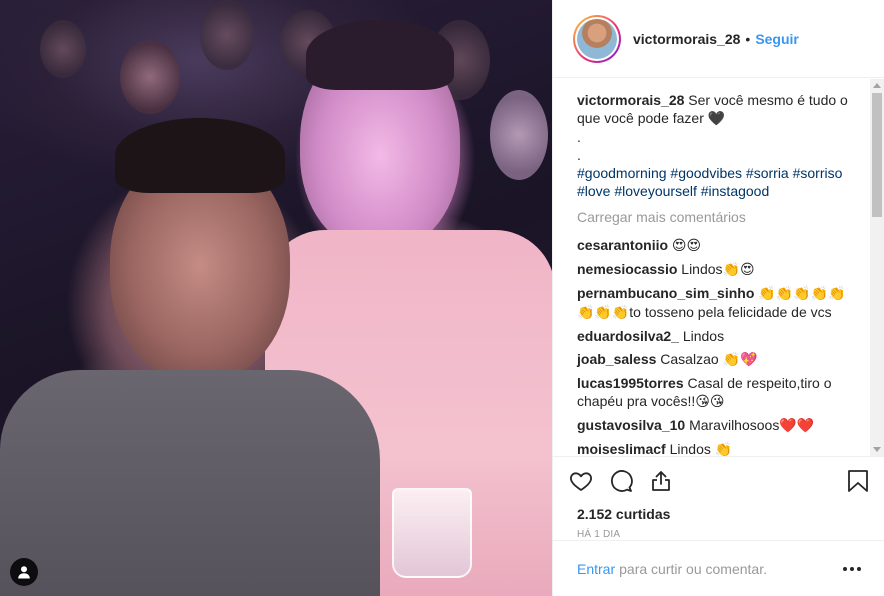  I want to click on comment-text: to tosseno pela felicidade de vcs, so click(730, 312).